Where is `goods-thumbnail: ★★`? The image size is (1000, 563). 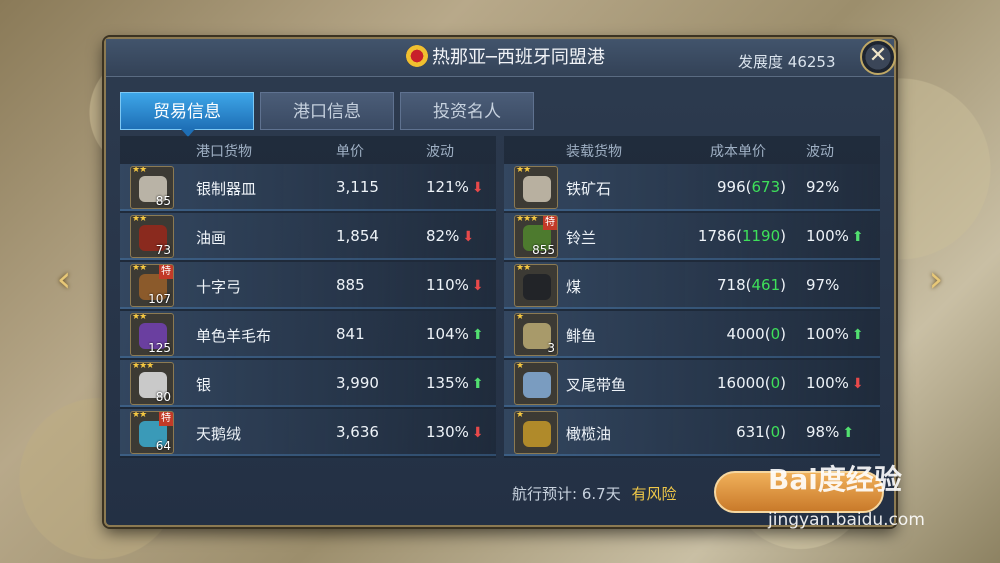
goods-thumbnail: ★★ is located at coordinates (536, 285).